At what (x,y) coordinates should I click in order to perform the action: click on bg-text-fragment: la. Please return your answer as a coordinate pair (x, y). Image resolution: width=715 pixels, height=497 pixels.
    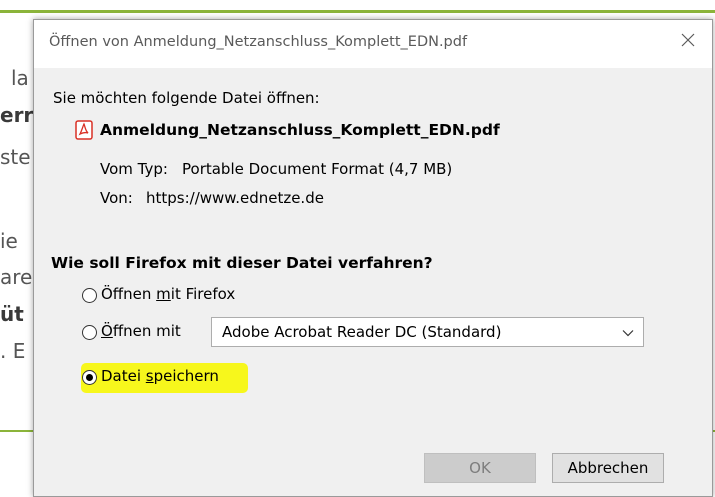
    Looking at the image, I should click on (20, 78).